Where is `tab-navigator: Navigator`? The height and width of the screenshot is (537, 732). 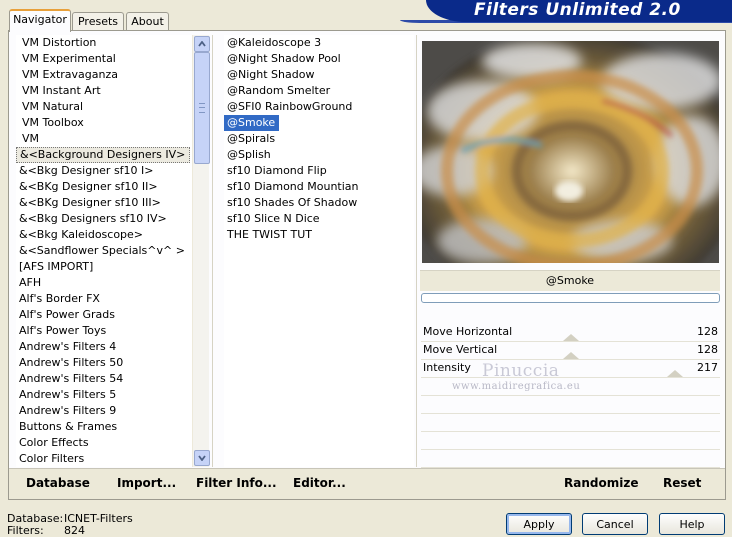
tab-navigator: Navigator is located at coordinates (40, 20).